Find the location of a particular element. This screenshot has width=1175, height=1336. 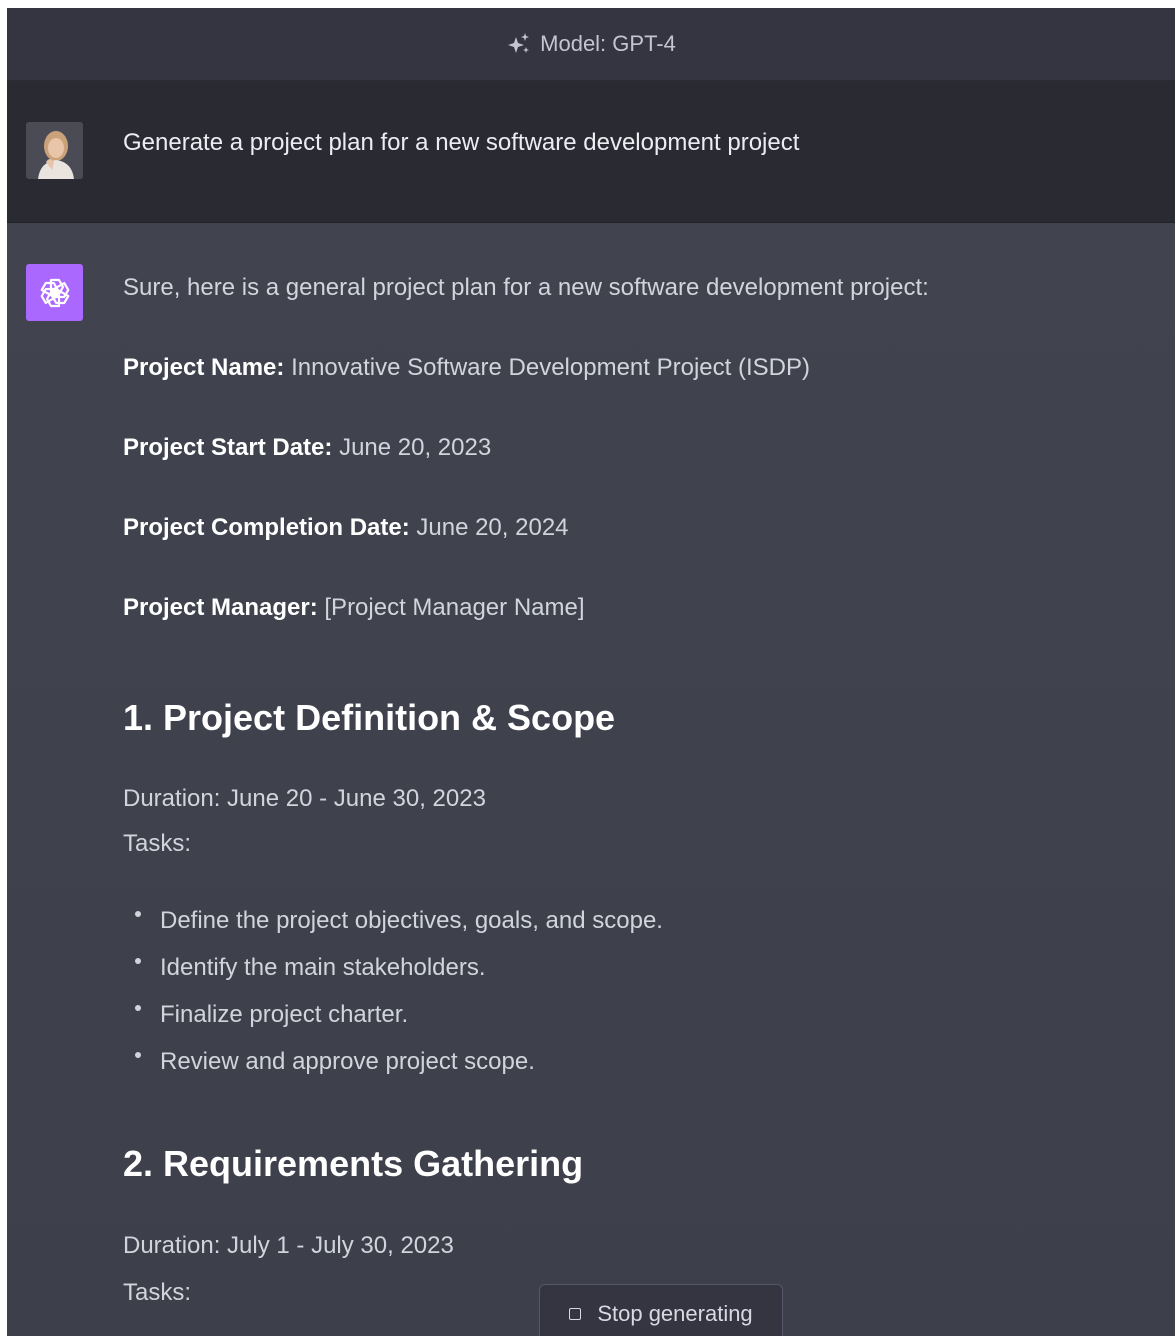

field-value: [Project Manager Name] is located at coordinates (454, 607).